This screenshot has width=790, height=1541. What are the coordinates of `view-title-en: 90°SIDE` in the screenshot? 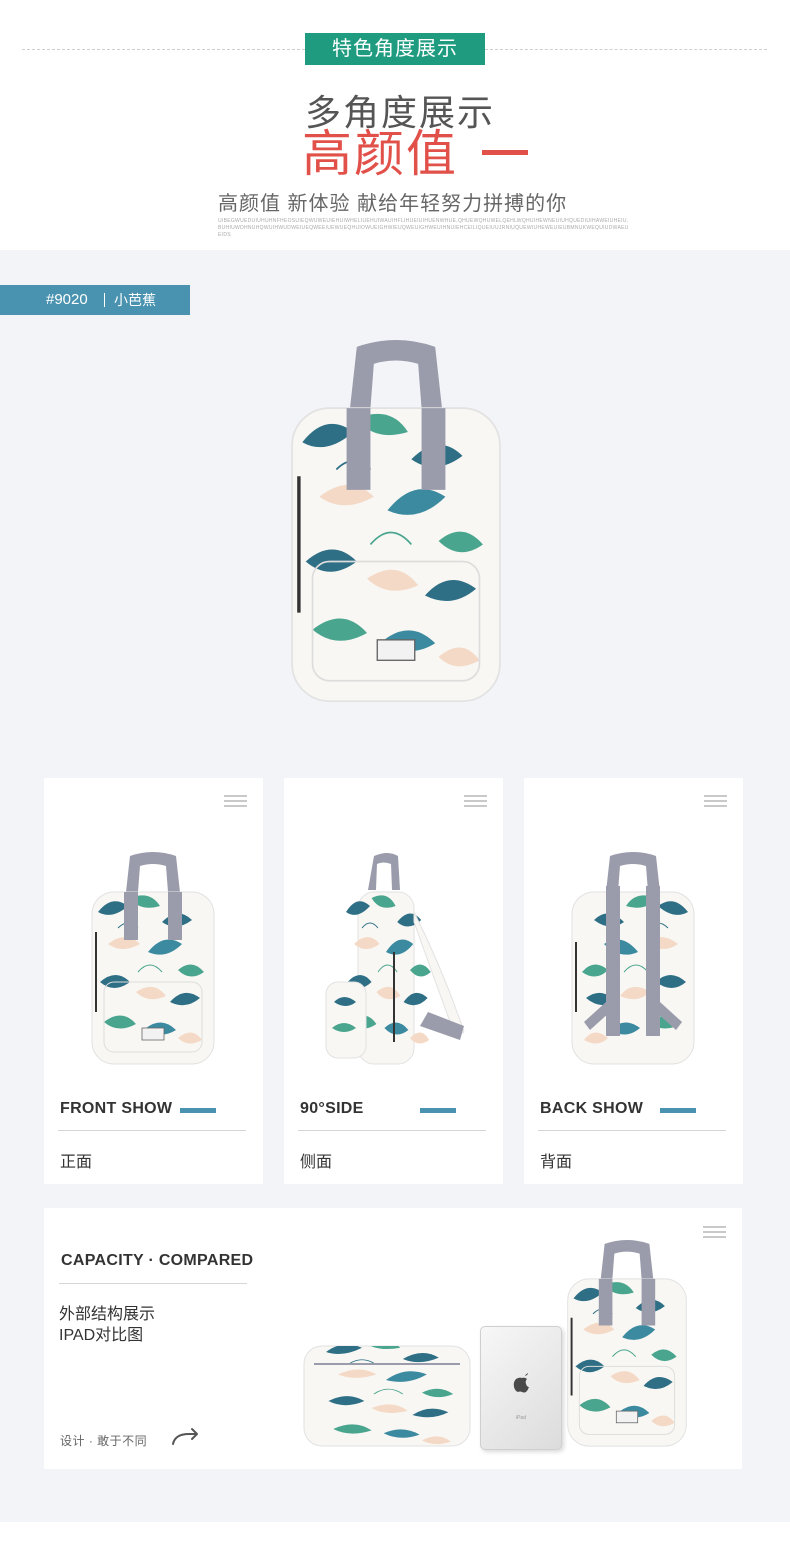 It's located at (332, 1108).